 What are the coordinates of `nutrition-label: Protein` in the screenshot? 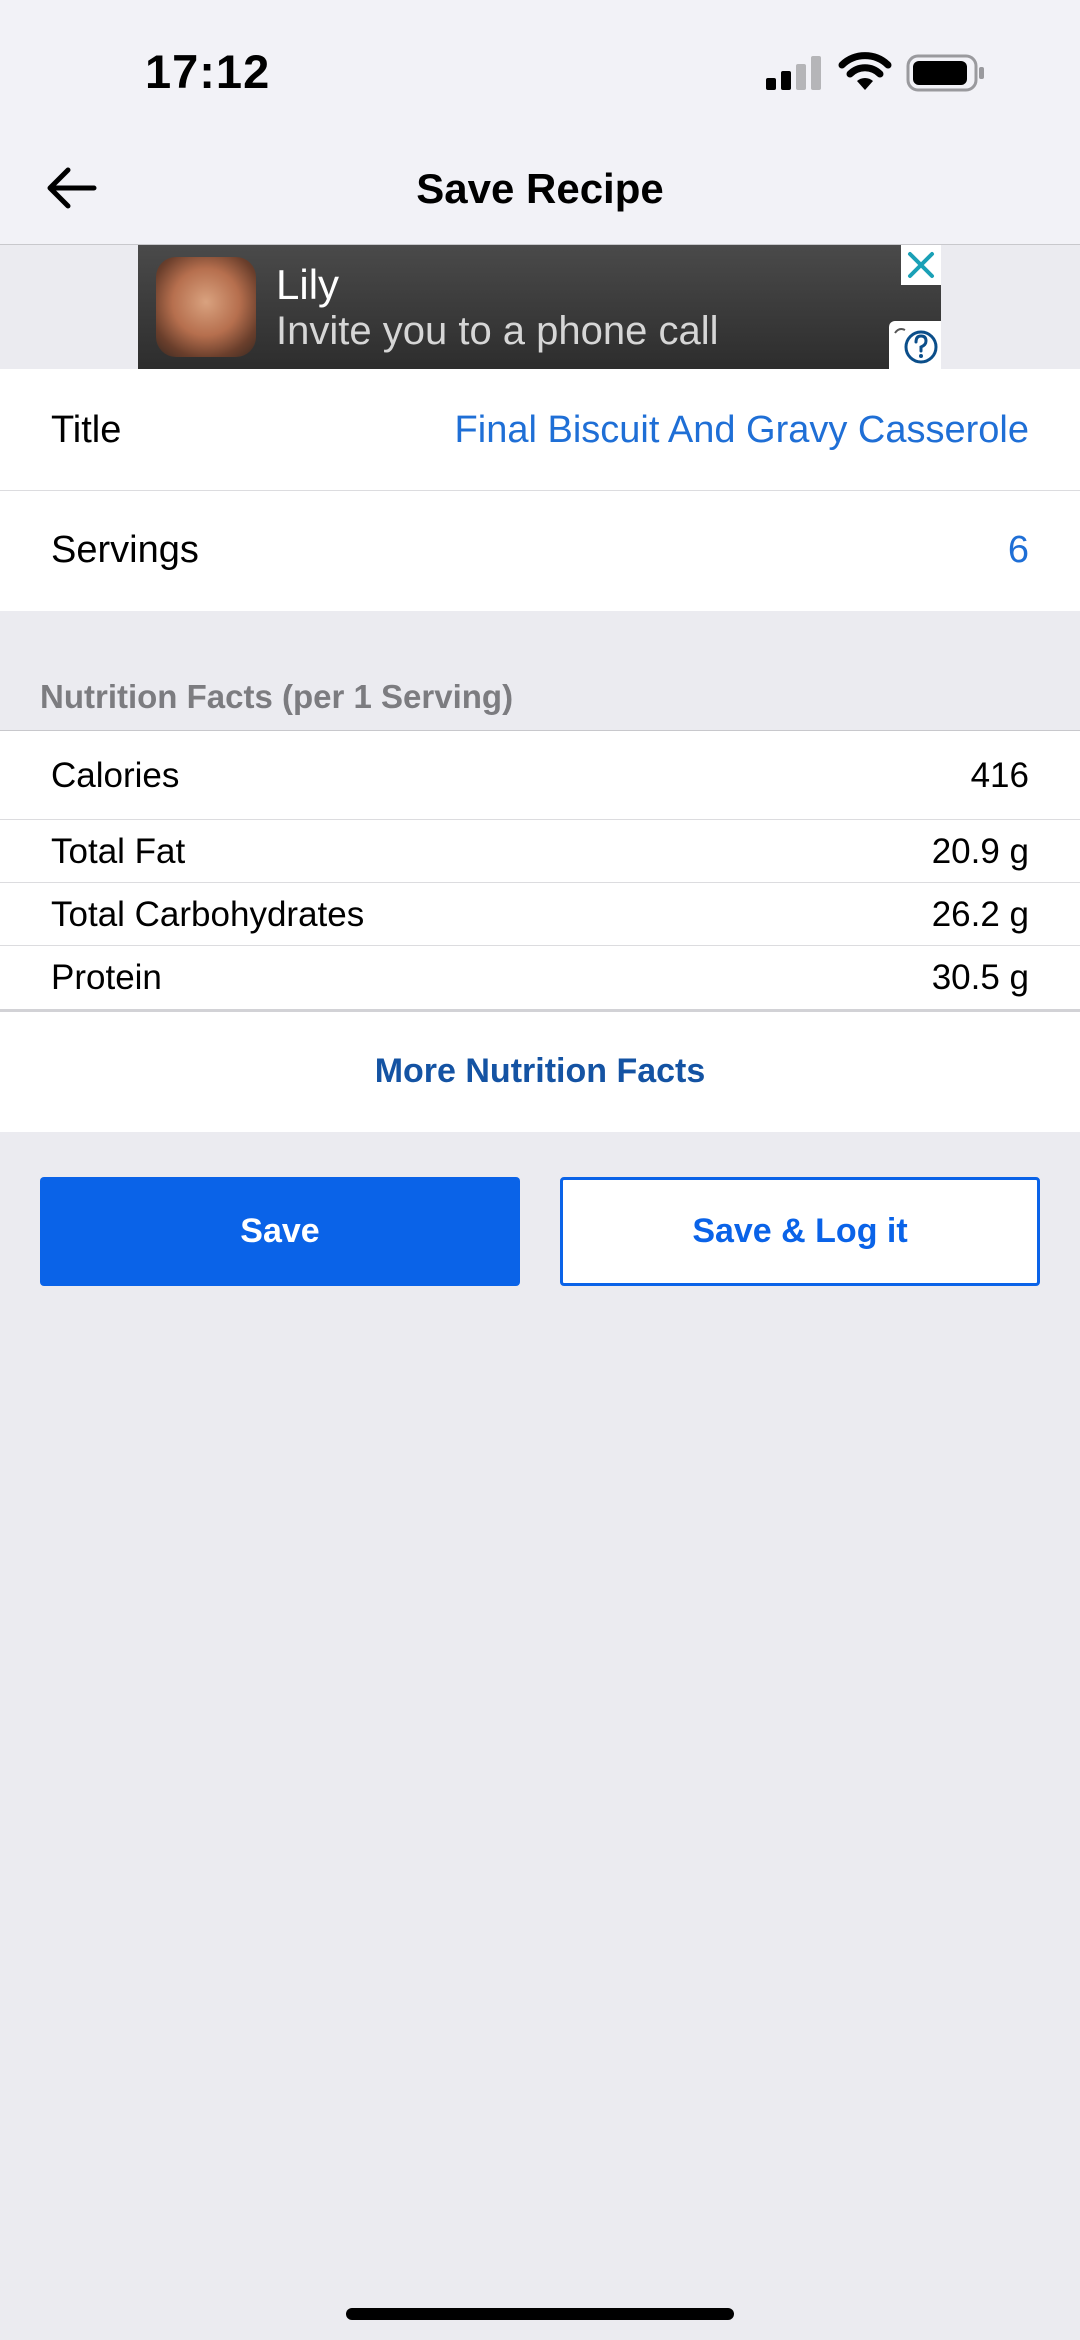 It's located at (106, 977).